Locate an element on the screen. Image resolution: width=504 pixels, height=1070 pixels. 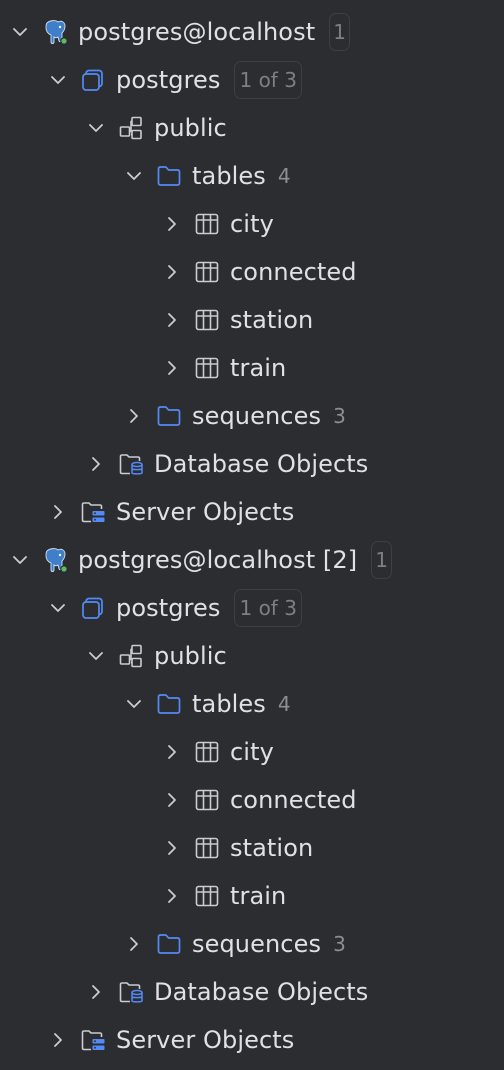
connection-node: postgres@localhost 1 is located at coordinates (252, 32).